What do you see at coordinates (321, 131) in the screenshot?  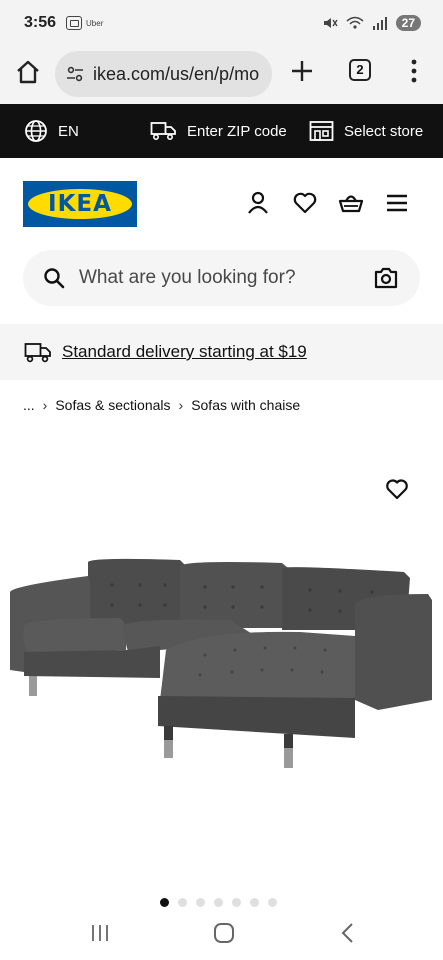 I see `store-icon` at bounding box center [321, 131].